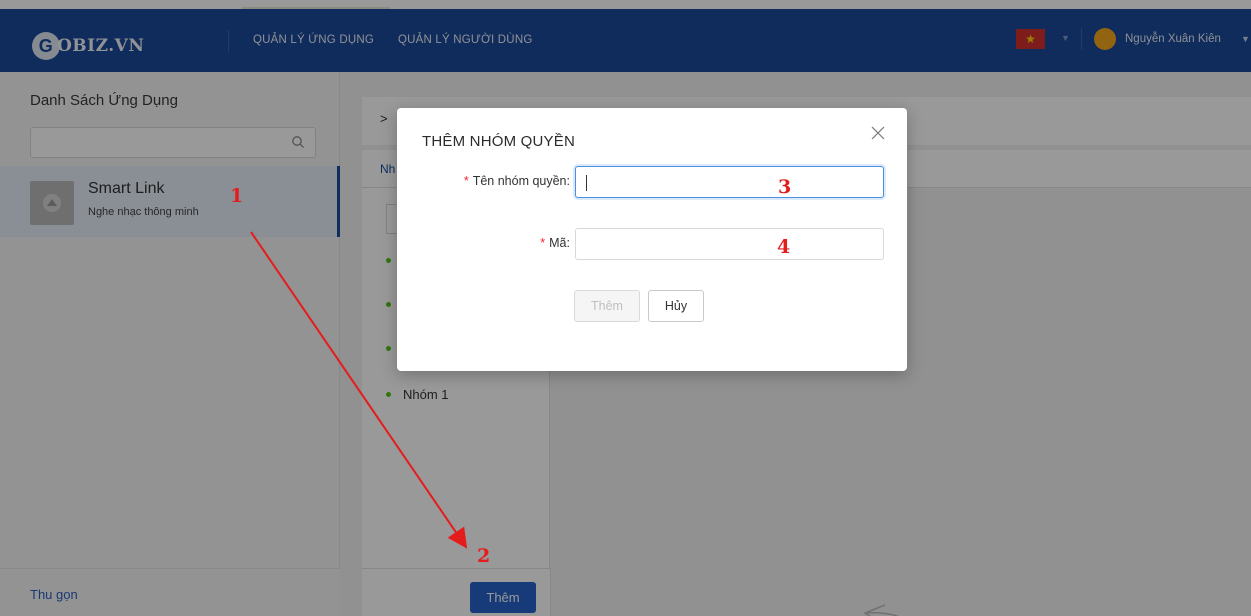 The width and height of the screenshot is (1251, 616). I want to click on group-name-label: * Tên nhóm quyền:, so click(516, 181).